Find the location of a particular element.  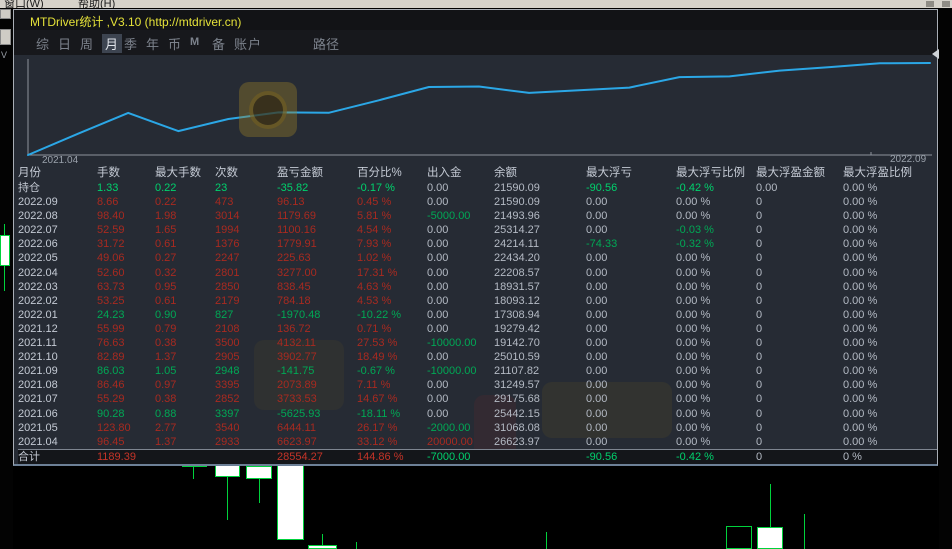

column-header: 手数 is located at coordinates (108, 173).